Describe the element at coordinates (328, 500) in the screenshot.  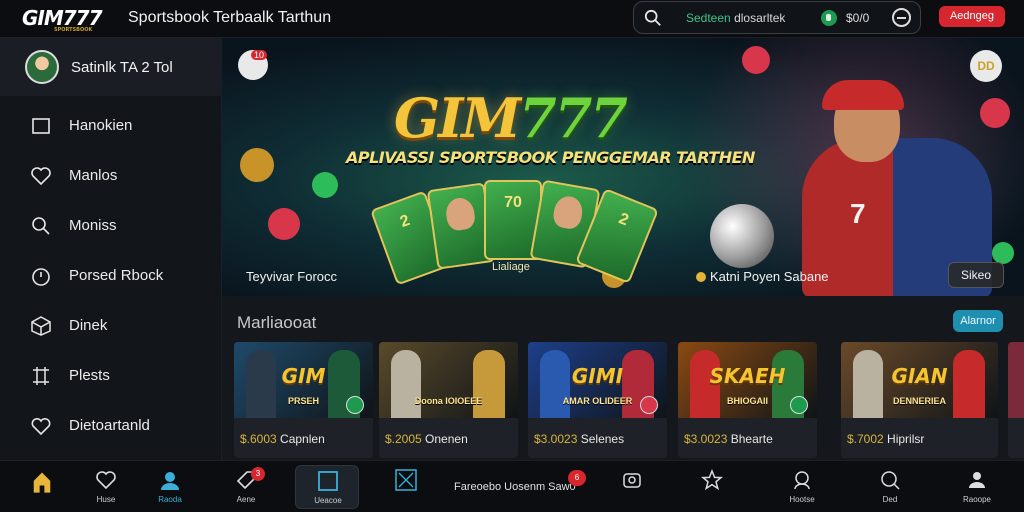
I see `nav-label: Ueacoe` at that location.